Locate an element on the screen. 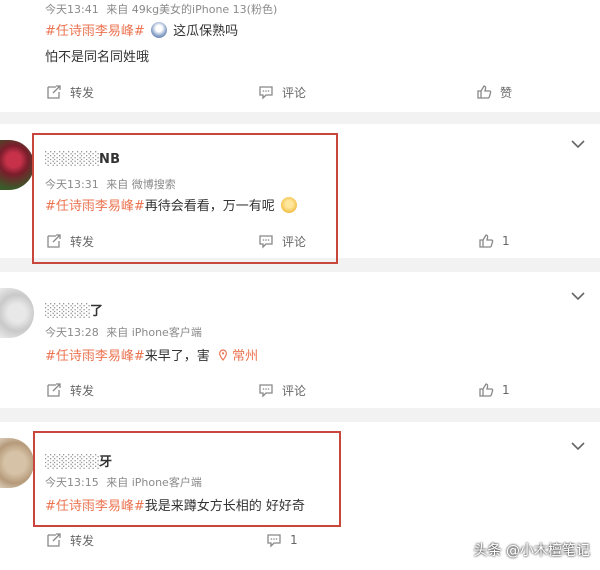 This screenshot has width=600, height=570. like-button: 赞 is located at coordinates (494, 92).